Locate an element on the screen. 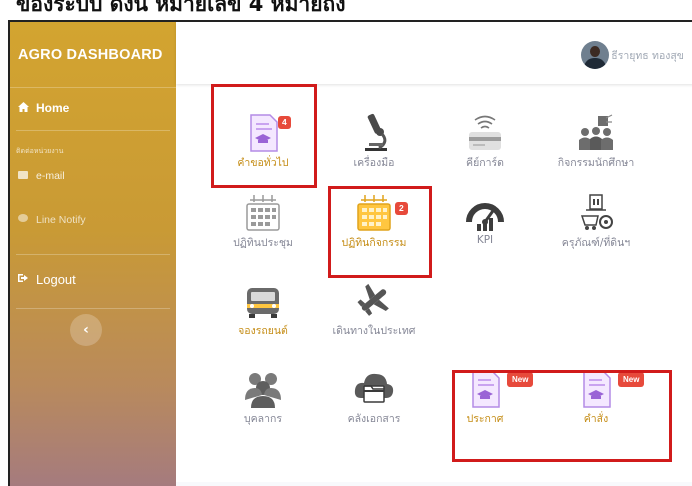  sidebar-item-line-notify: Line Notify is located at coordinates (48, 220).